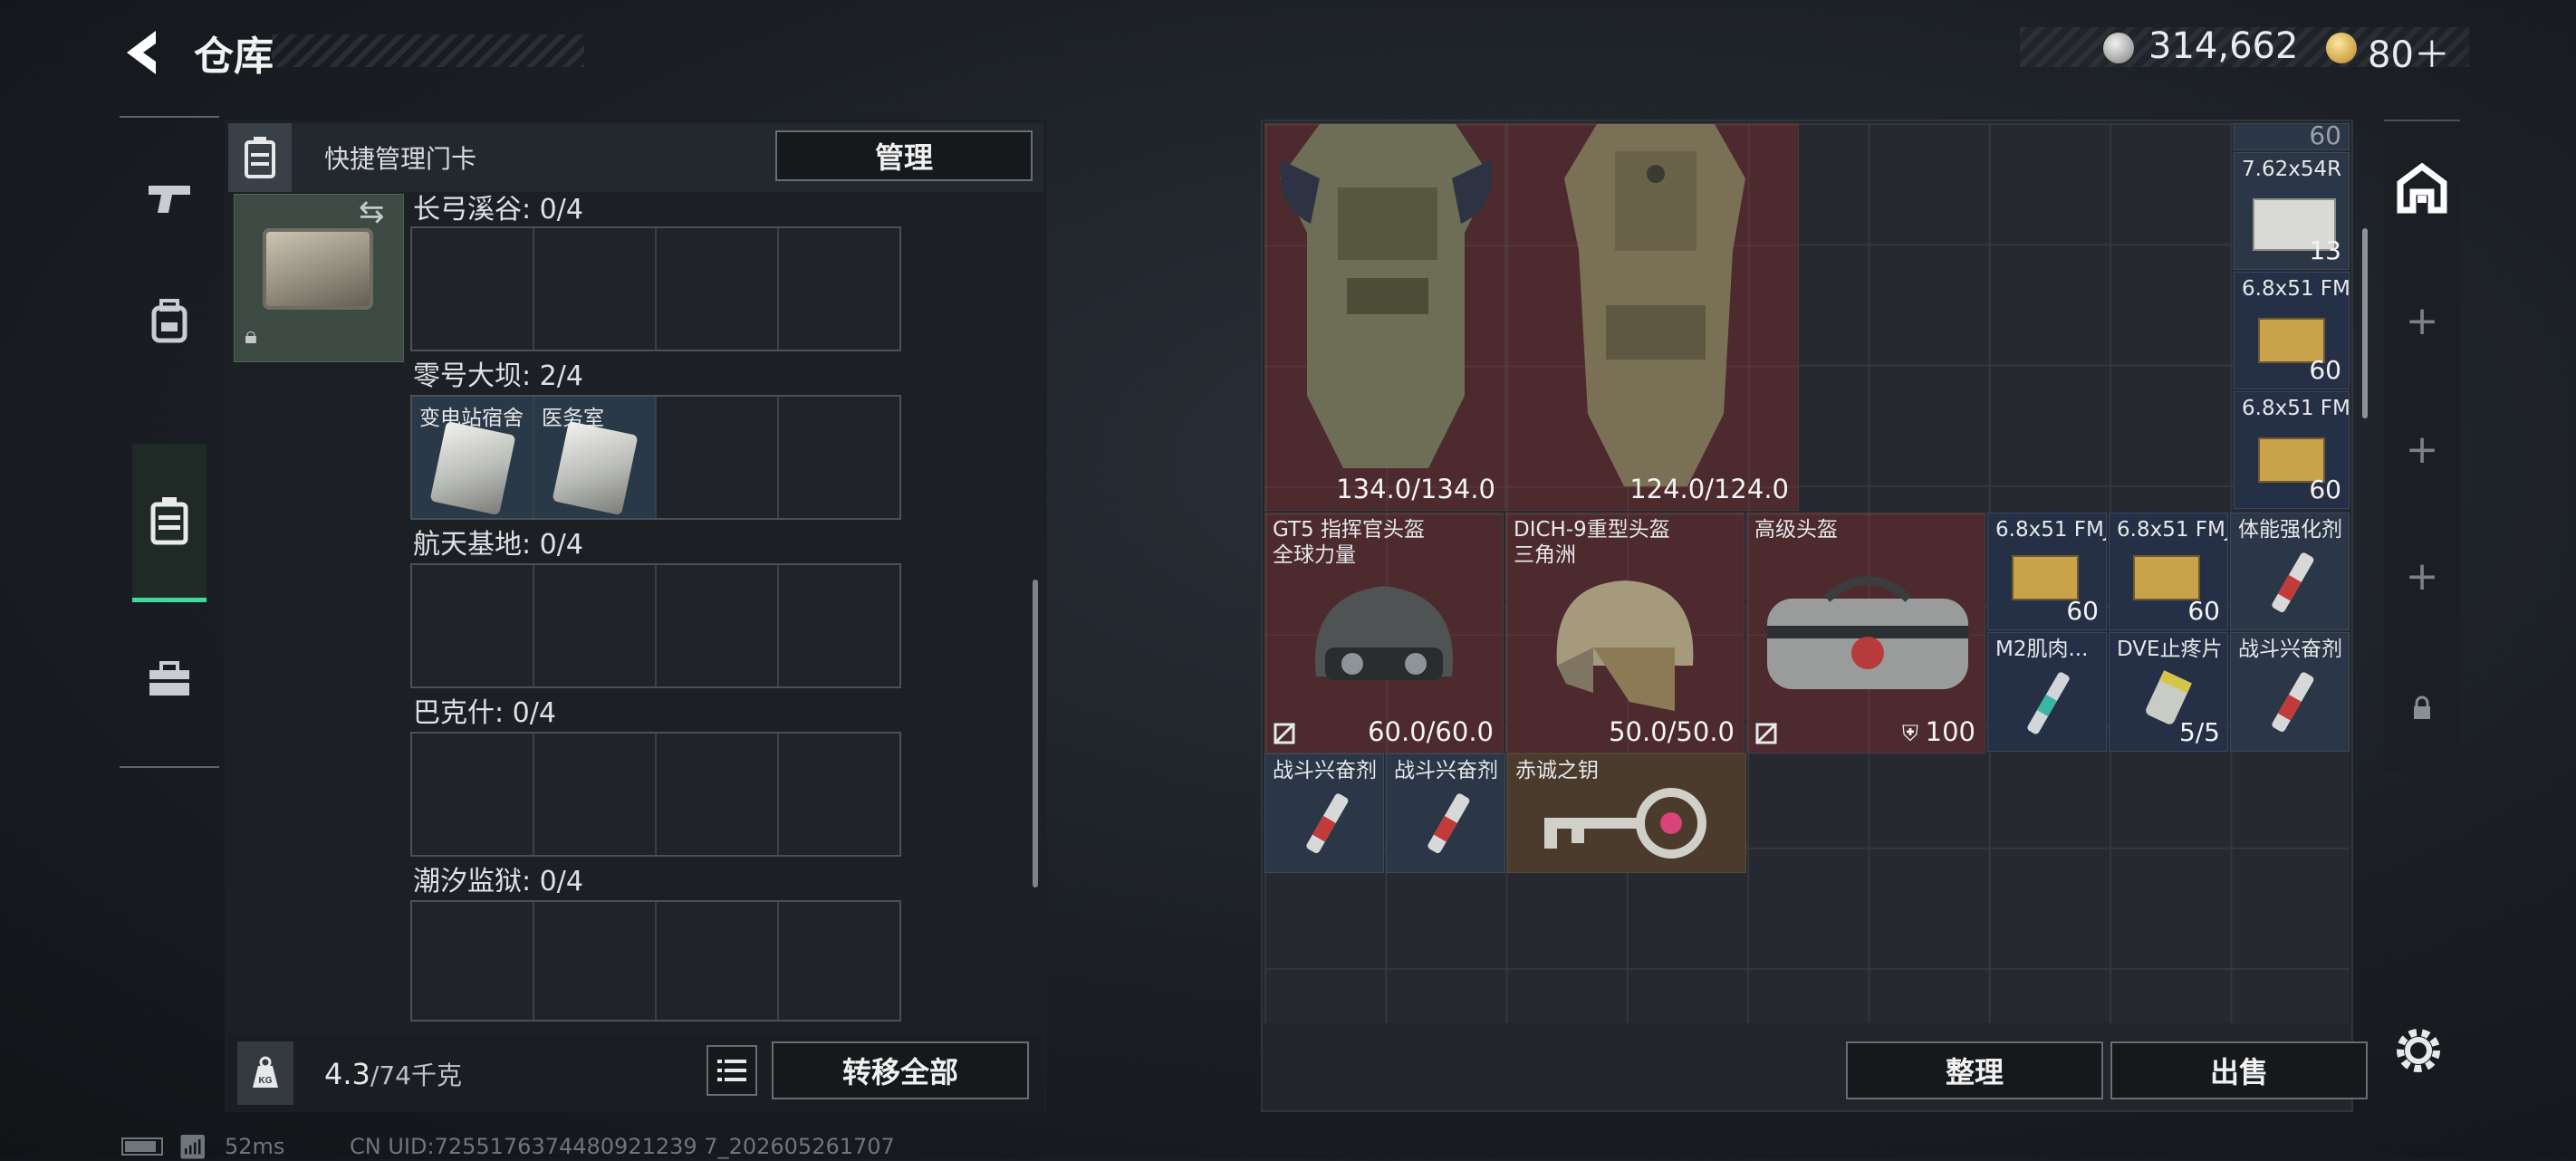 The height and width of the screenshot is (1161, 2576). Describe the element at coordinates (143, 52) in the screenshot. I see `back-button` at that location.